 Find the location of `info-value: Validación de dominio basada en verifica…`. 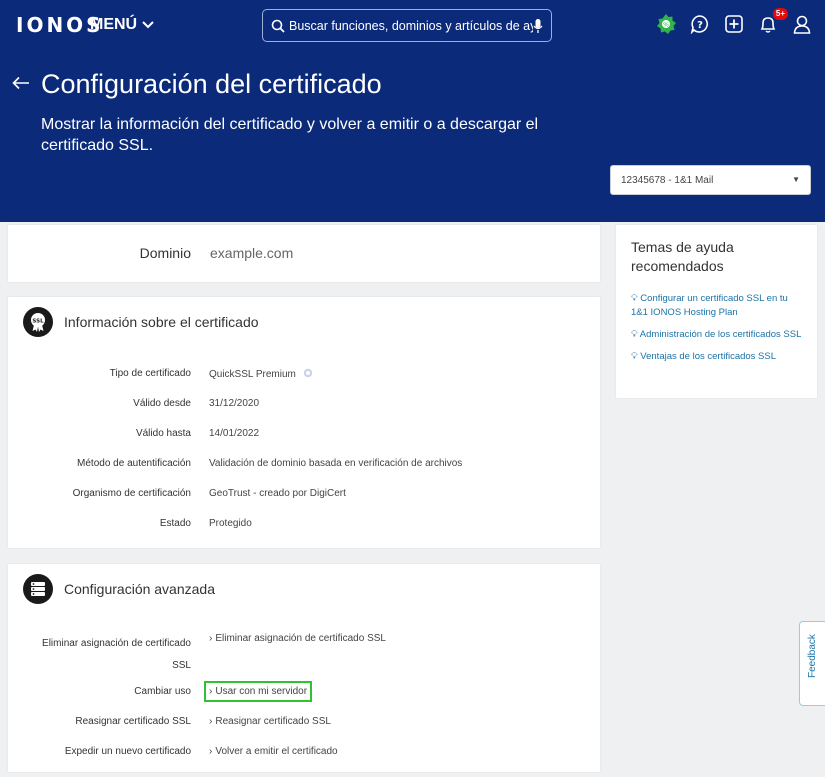

info-value: Validación de dominio basada en verifica… is located at coordinates (336, 463).